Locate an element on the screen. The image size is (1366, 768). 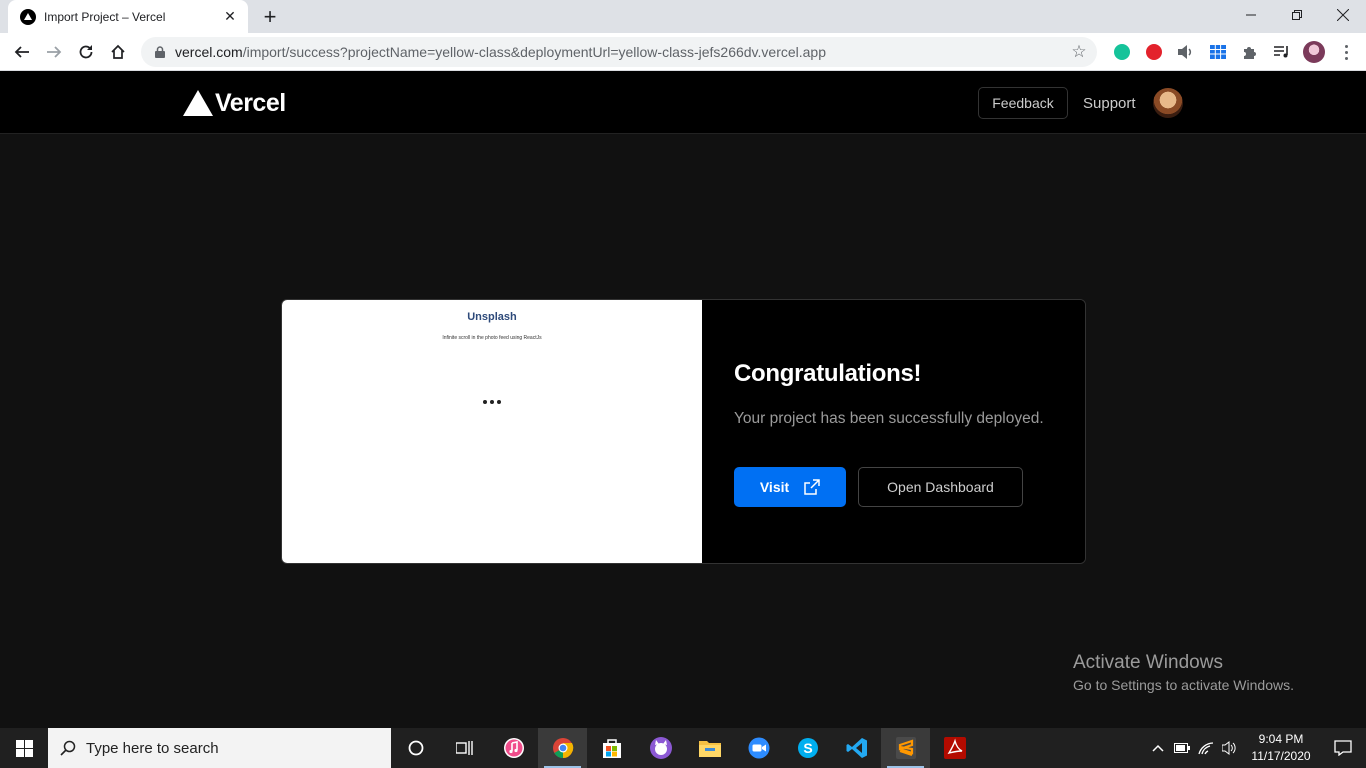
task-view-icon is located at coordinates (464, 748).